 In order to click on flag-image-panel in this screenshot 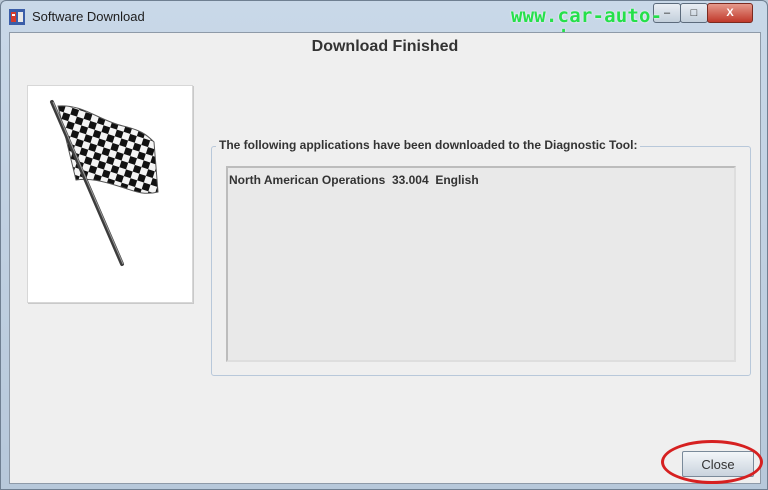, I will do `click(110, 194)`.